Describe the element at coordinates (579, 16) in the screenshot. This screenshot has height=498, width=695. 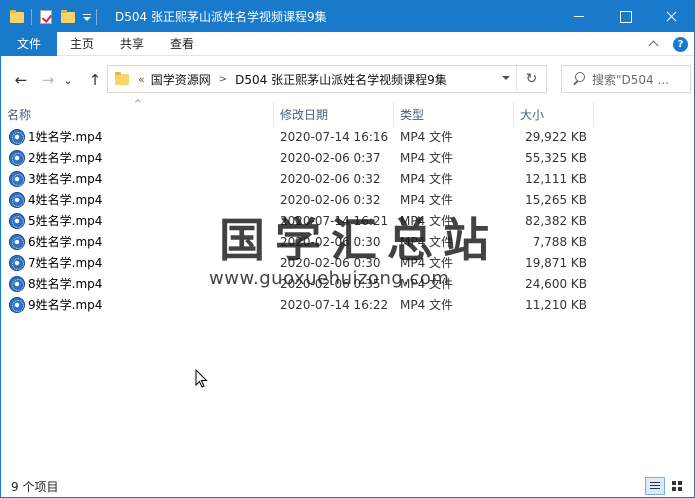
I see `minimize-button` at that location.